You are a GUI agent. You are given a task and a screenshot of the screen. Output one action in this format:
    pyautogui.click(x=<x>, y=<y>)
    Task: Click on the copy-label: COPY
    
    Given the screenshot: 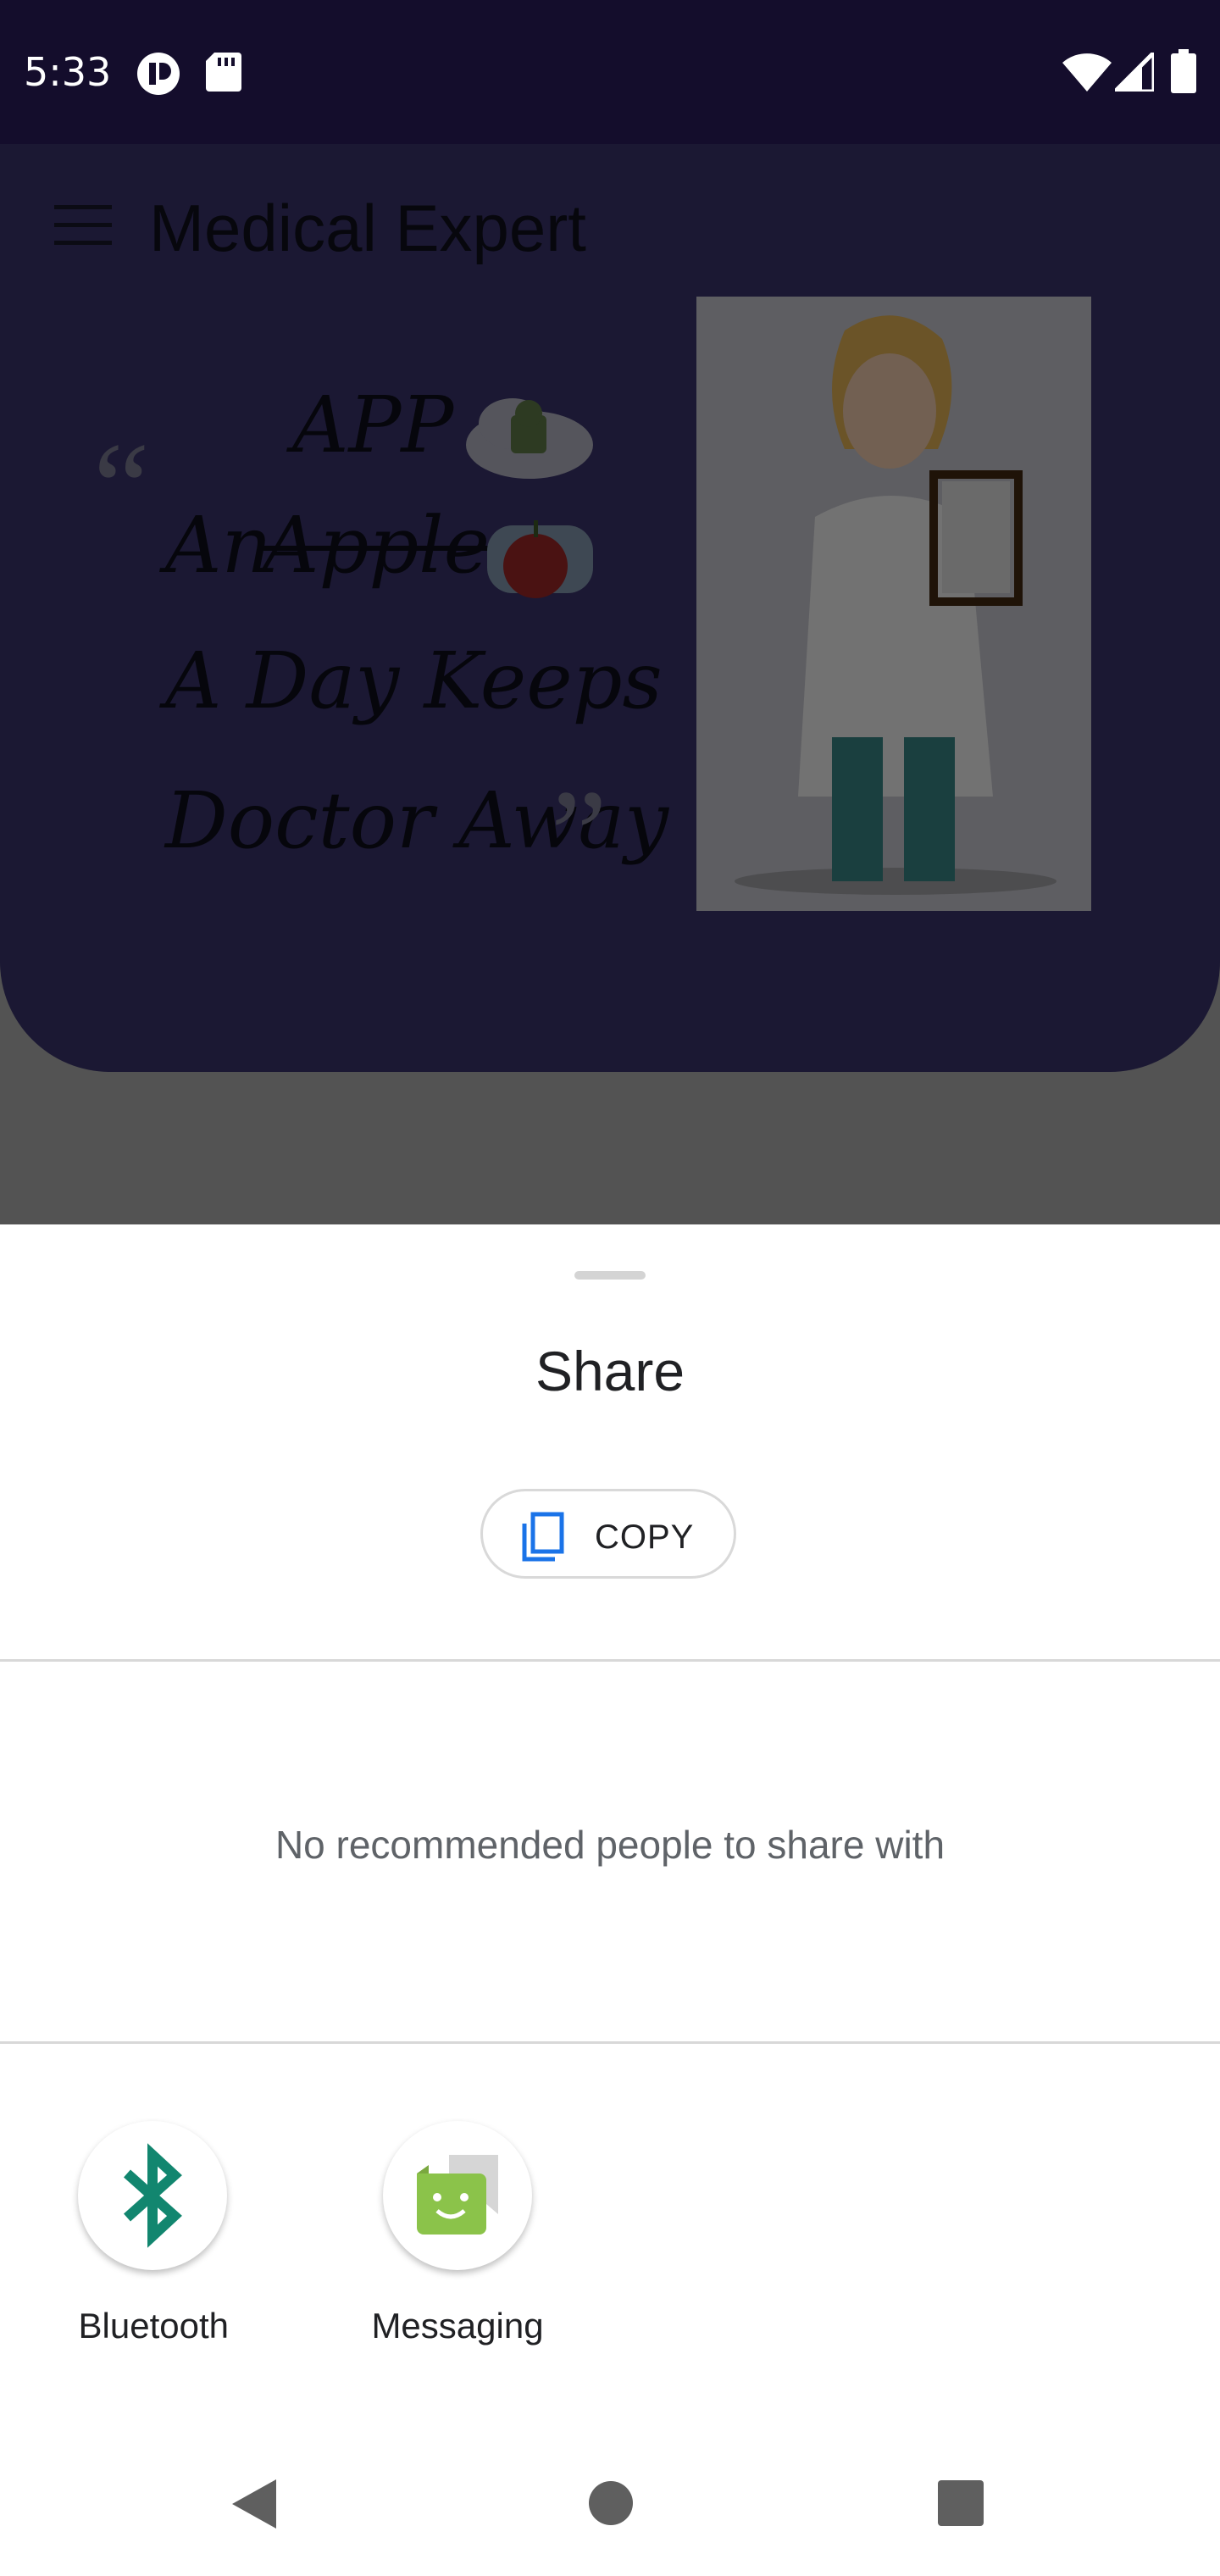 What is the action you would take?
    pyautogui.click(x=645, y=1537)
    